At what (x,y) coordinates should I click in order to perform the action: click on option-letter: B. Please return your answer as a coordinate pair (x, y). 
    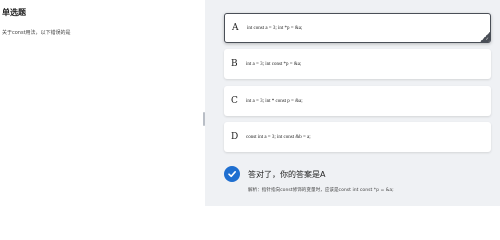
    Looking at the image, I should click on (234, 64).